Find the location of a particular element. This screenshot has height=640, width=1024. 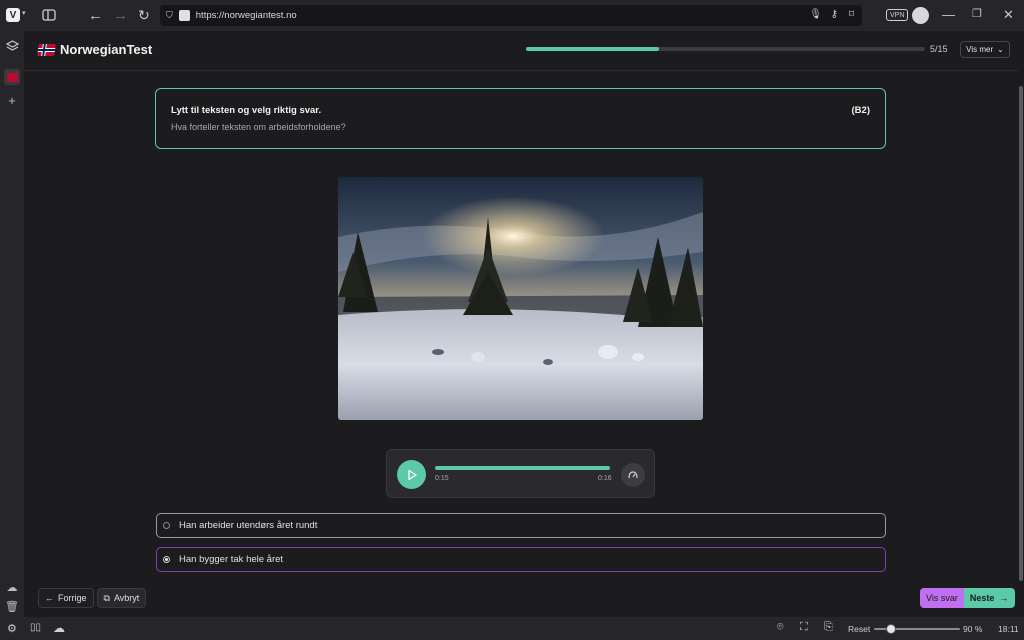

chevron-down-icon: ⌄ is located at coordinates (1000, 49).